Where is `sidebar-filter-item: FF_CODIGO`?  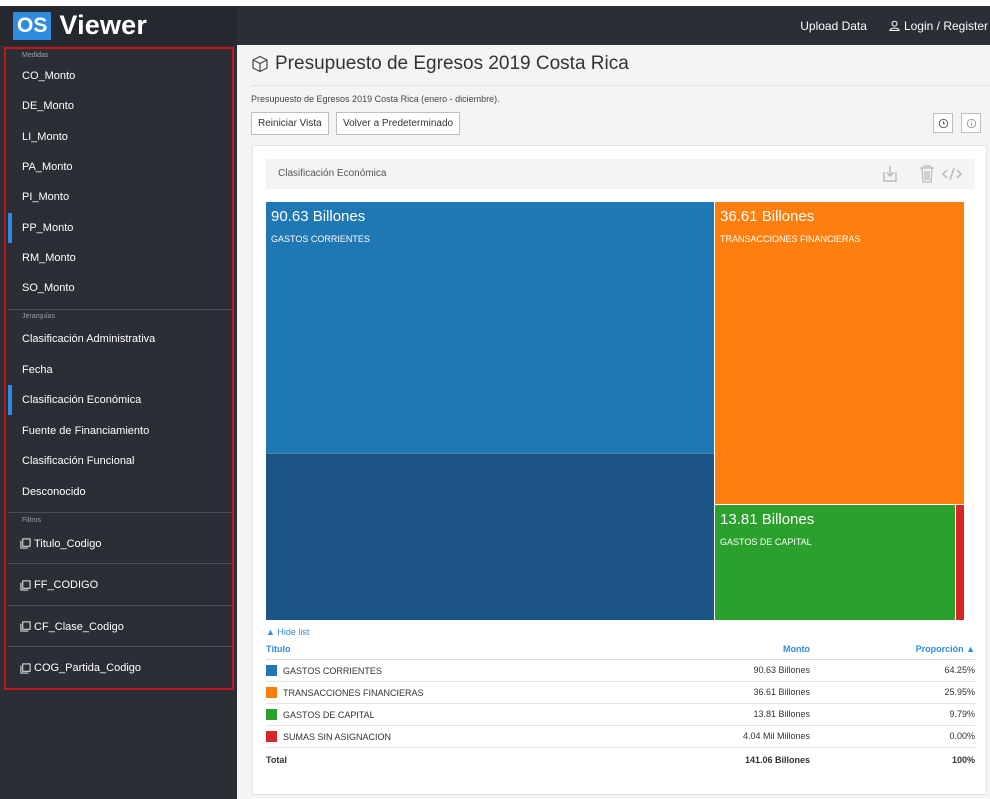 sidebar-filter-item: FF_CODIGO is located at coordinates (121, 586).